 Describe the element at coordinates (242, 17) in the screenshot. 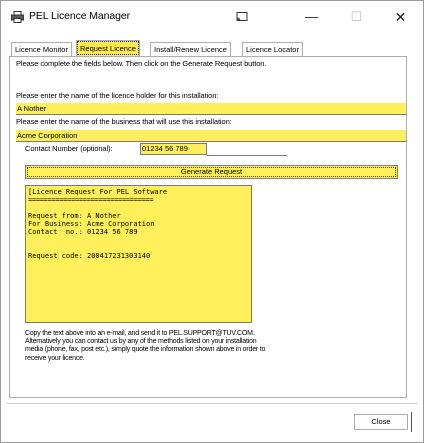

I see `cast-icon` at that location.